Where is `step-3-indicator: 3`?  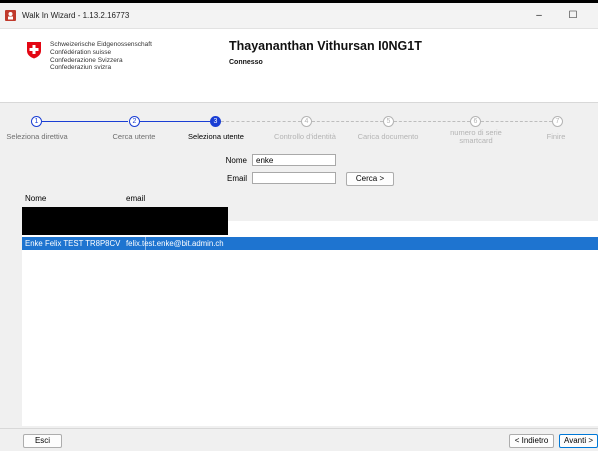 step-3-indicator: 3 is located at coordinates (215, 121).